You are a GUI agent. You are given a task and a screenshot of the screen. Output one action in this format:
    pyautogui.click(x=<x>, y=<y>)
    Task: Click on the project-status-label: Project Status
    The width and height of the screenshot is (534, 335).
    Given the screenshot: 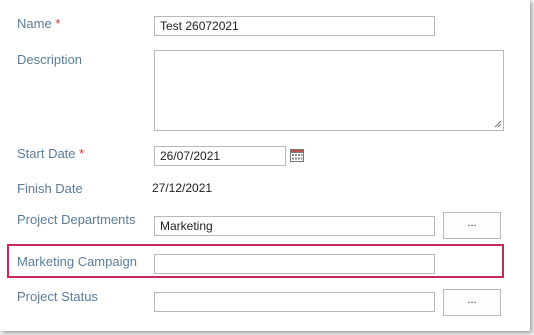 What is the action you would take?
    pyautogui.click(x=57, y=296)
    